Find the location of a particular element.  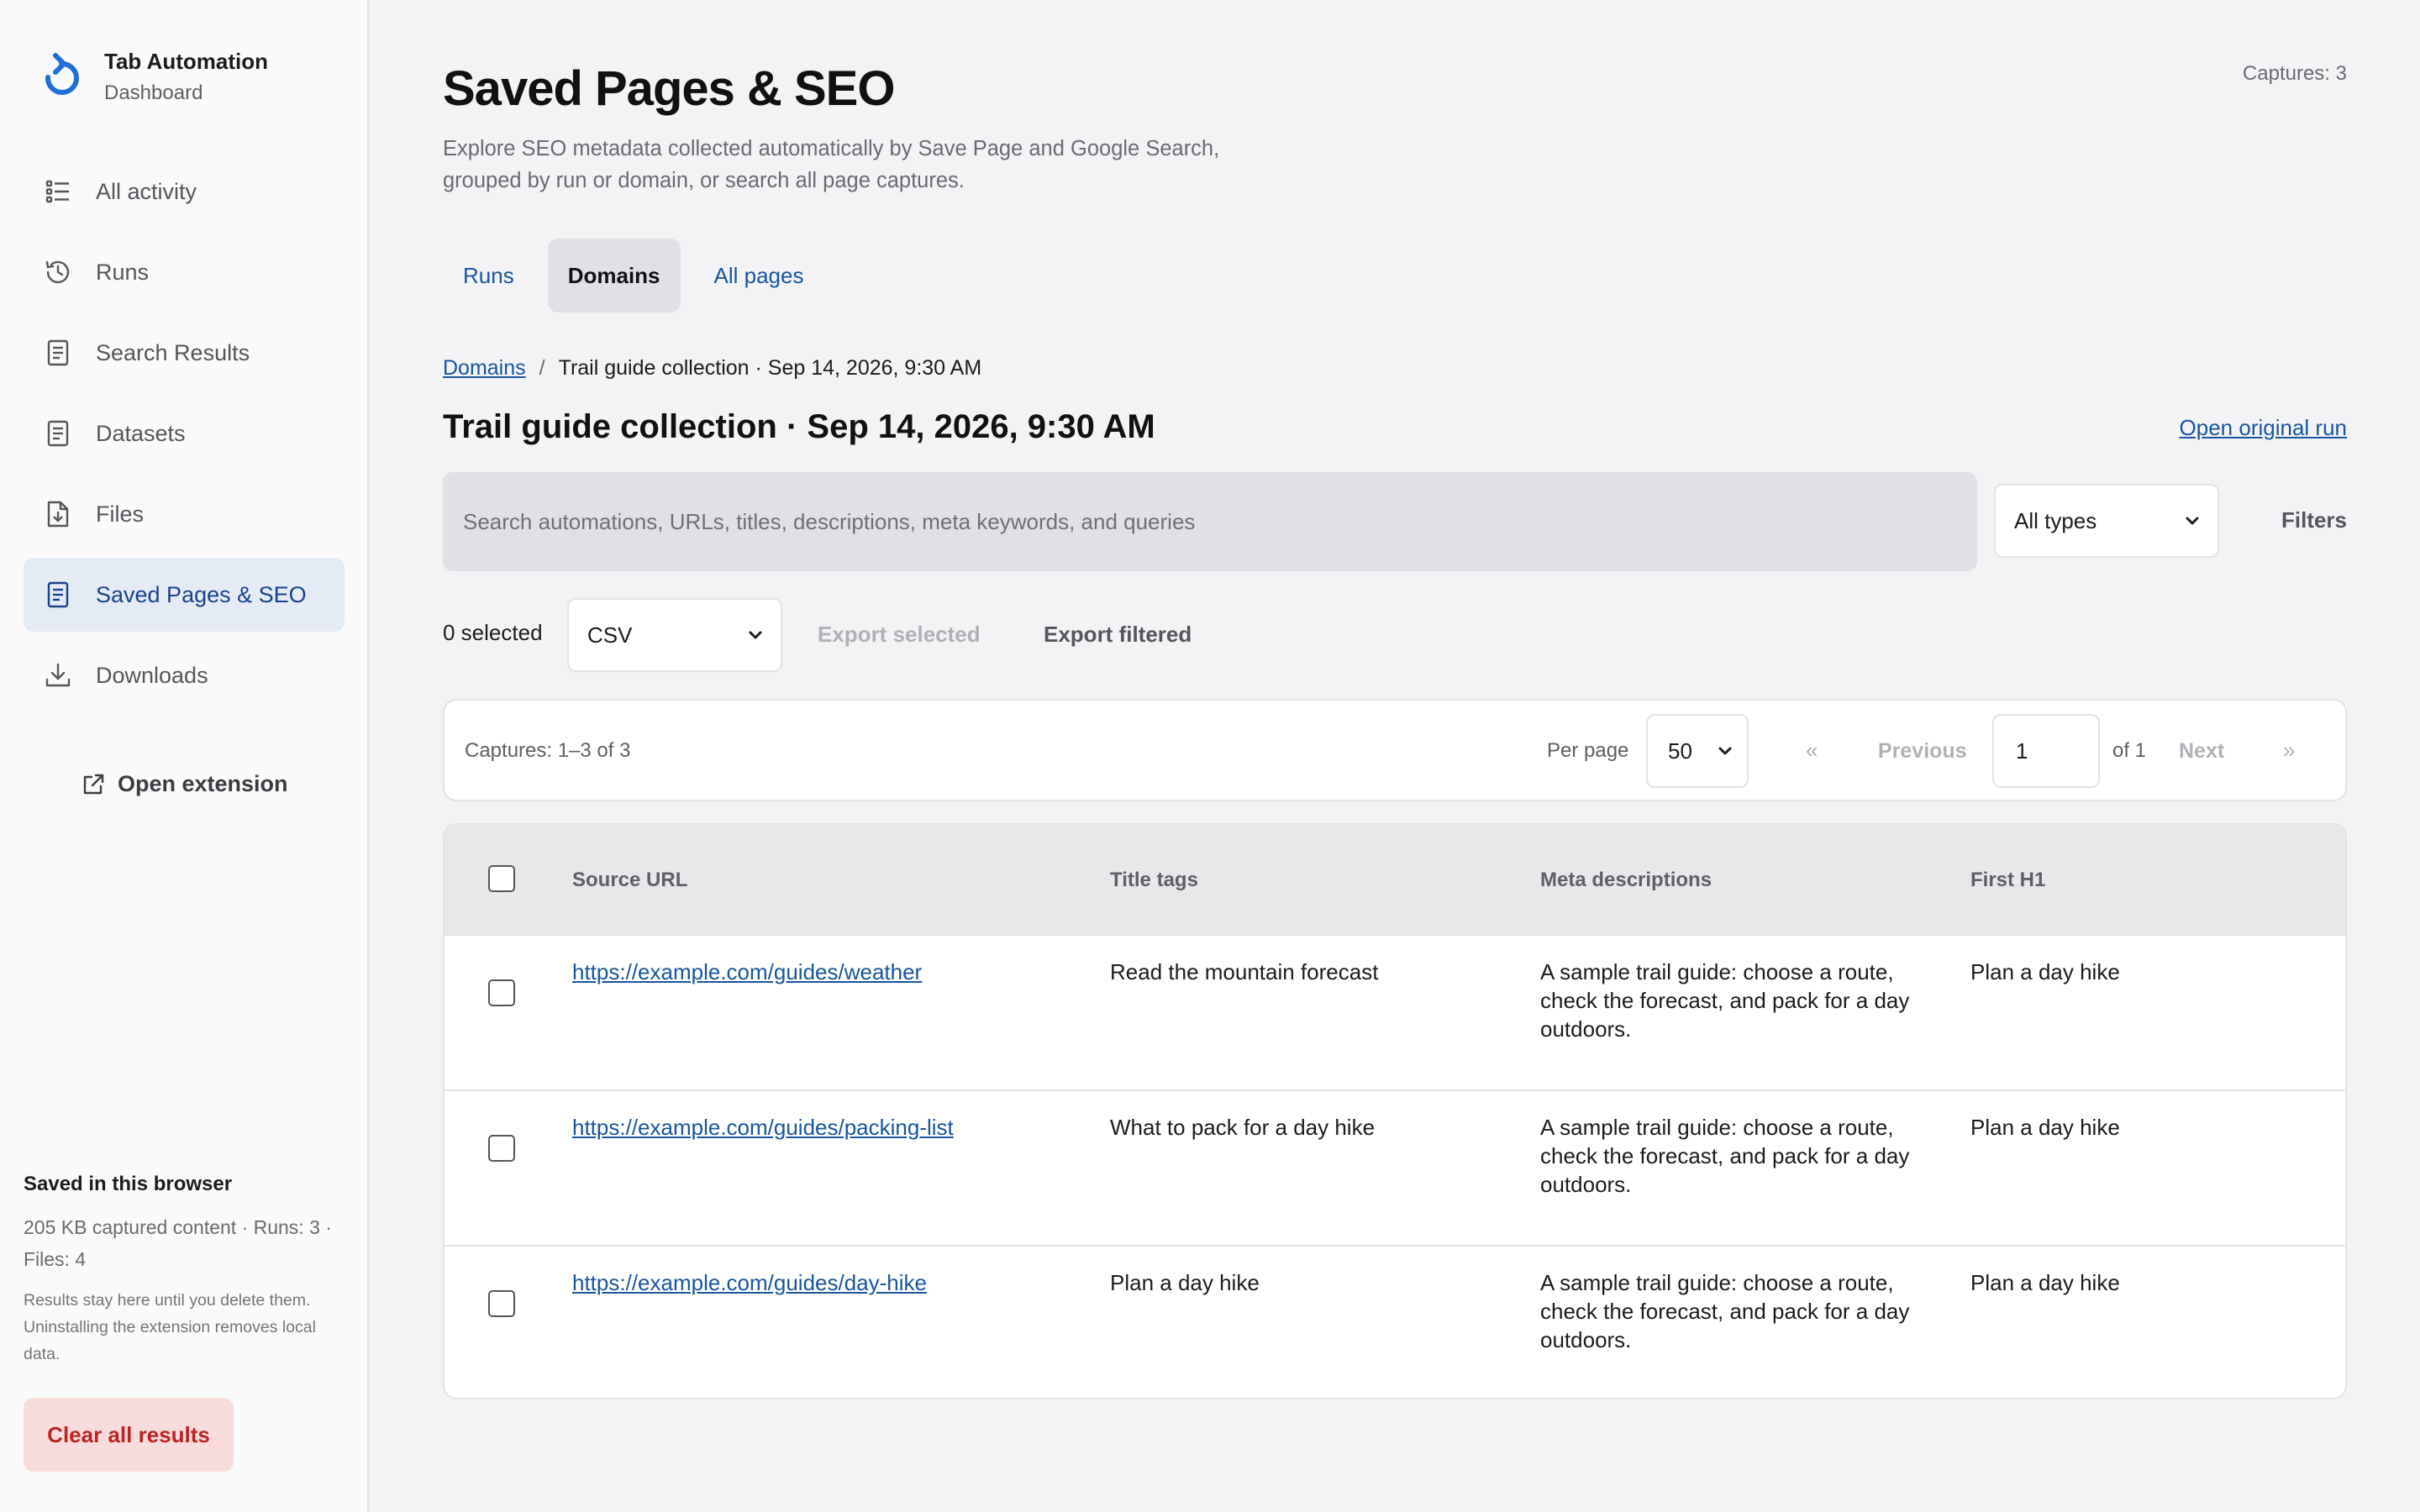

sidebar-item-saved-pages-seo: Saved Pages & SEO is located at coordinates (184, 595).